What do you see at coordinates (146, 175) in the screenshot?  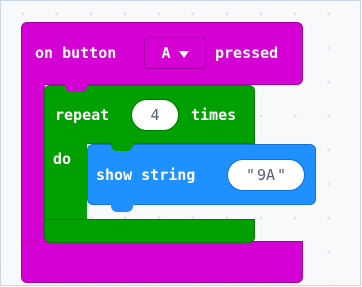 I see `show-string-label: show string` at bounding box center [146, 175].